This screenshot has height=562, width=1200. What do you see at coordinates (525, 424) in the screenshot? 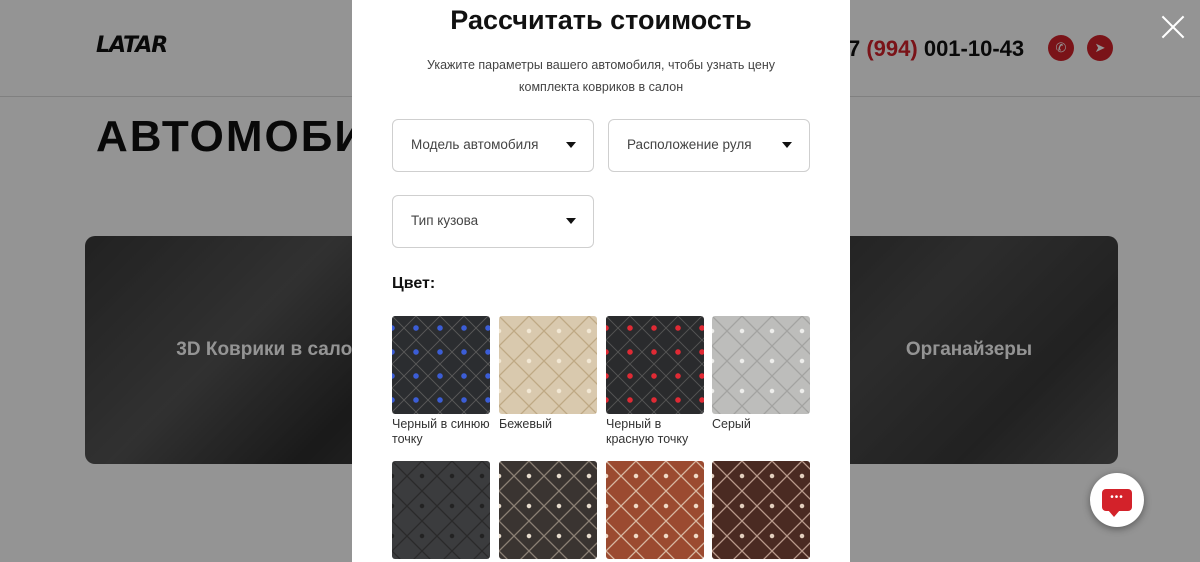
I see `swatch-label: Бежевый` at bounding box center [525, 424].